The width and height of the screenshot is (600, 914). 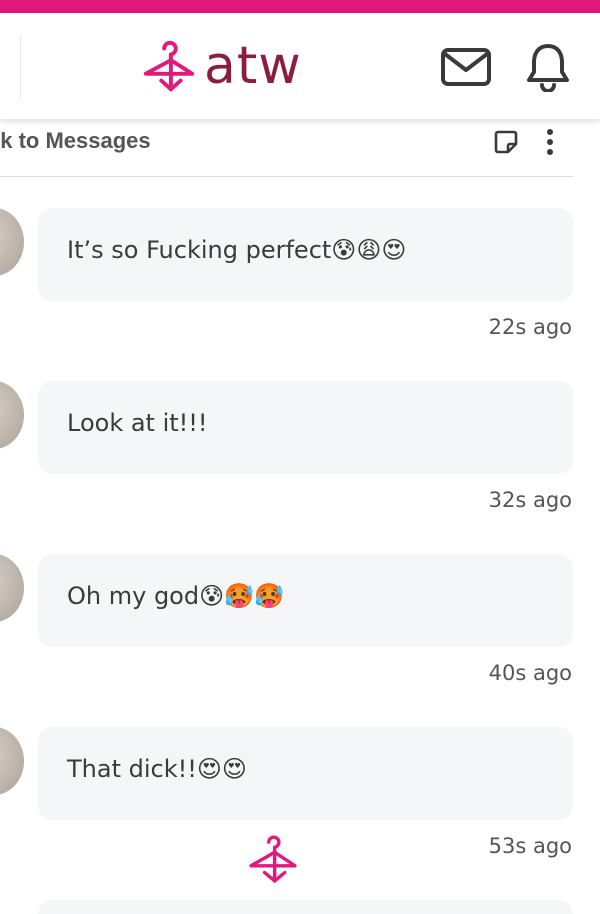 What do you see at coordinates (530, 327) in the screenshot?
I see `message-timestamp: 22s ago` at bounding box center [530, 327].